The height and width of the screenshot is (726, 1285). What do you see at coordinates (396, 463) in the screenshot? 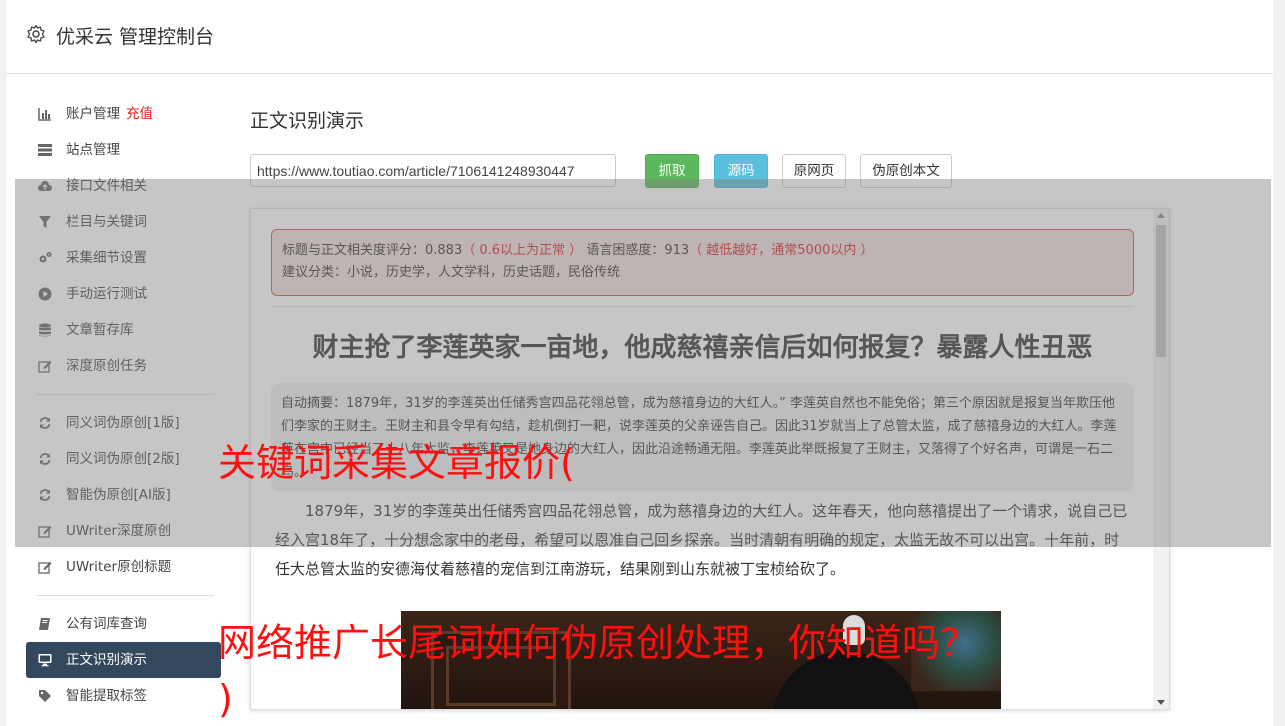
I see `watermark-line-1: 关键词采集文章报价(` at bounding box center [396, 463].